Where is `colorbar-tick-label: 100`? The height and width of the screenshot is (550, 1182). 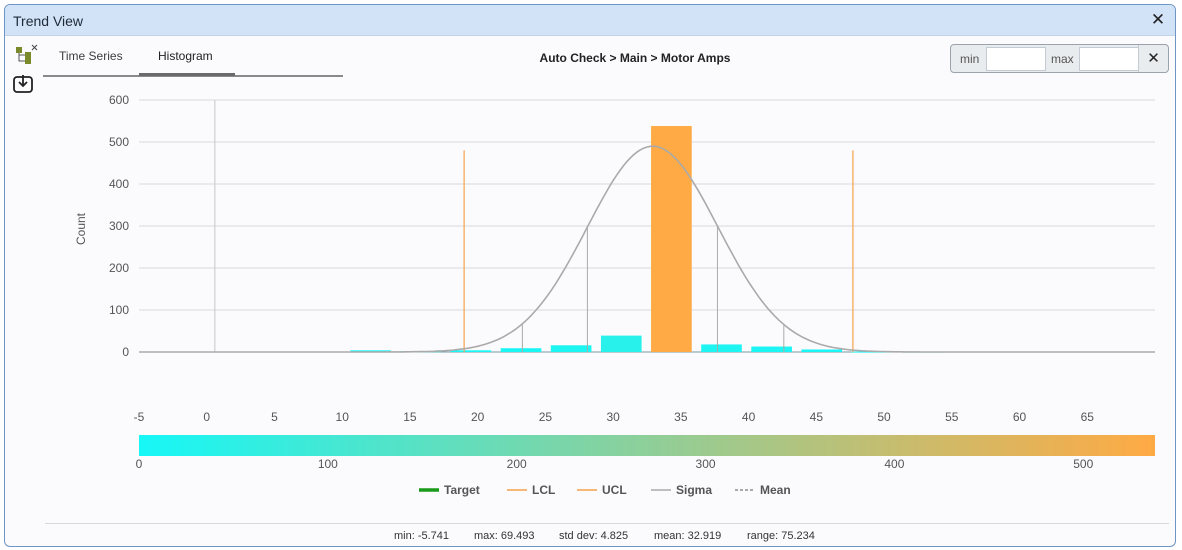 colorbar-tick-label: 100 is located at coordinates (328, 464).